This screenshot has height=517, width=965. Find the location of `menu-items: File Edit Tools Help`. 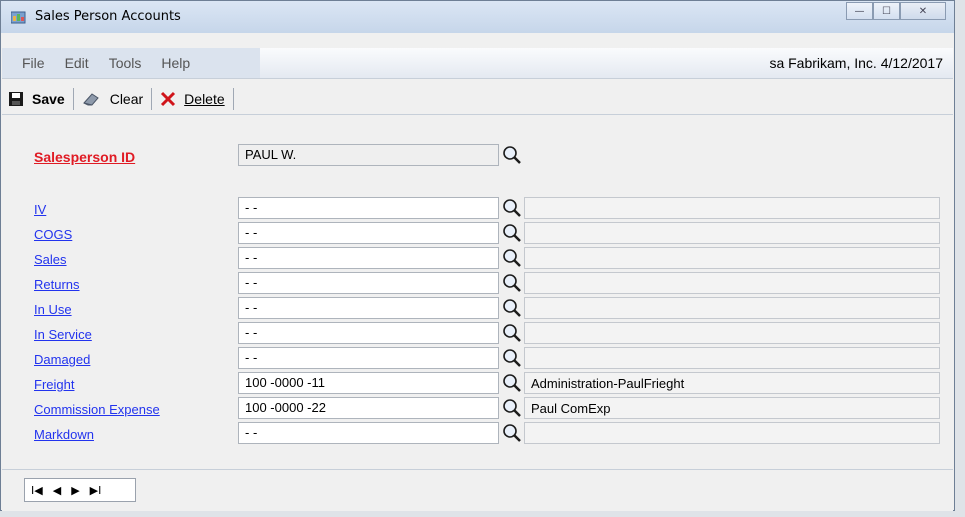

menu-items: File Edit Tools Help is located at coordinates (131, 63).